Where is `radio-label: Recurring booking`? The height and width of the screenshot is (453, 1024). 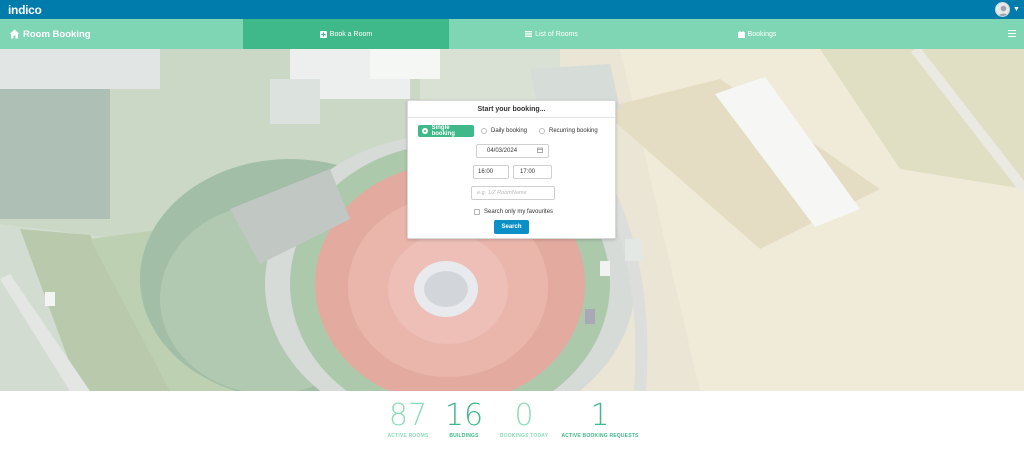
radio-label: Recurring booking is located at coordinates (573, 131).